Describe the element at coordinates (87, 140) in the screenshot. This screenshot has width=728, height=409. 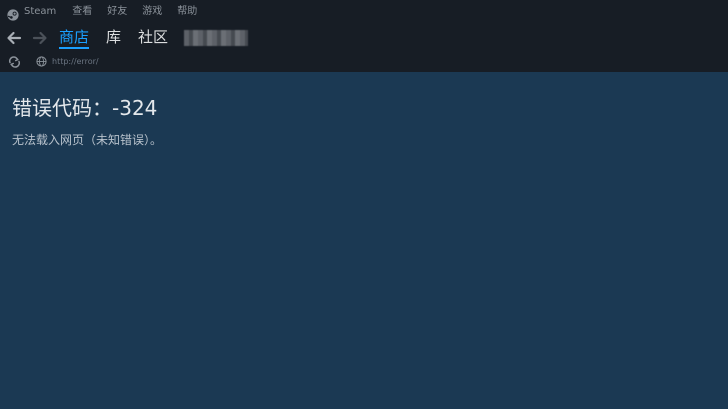
I see `error-message: 无法载入网页（未知错误）。` at that location.